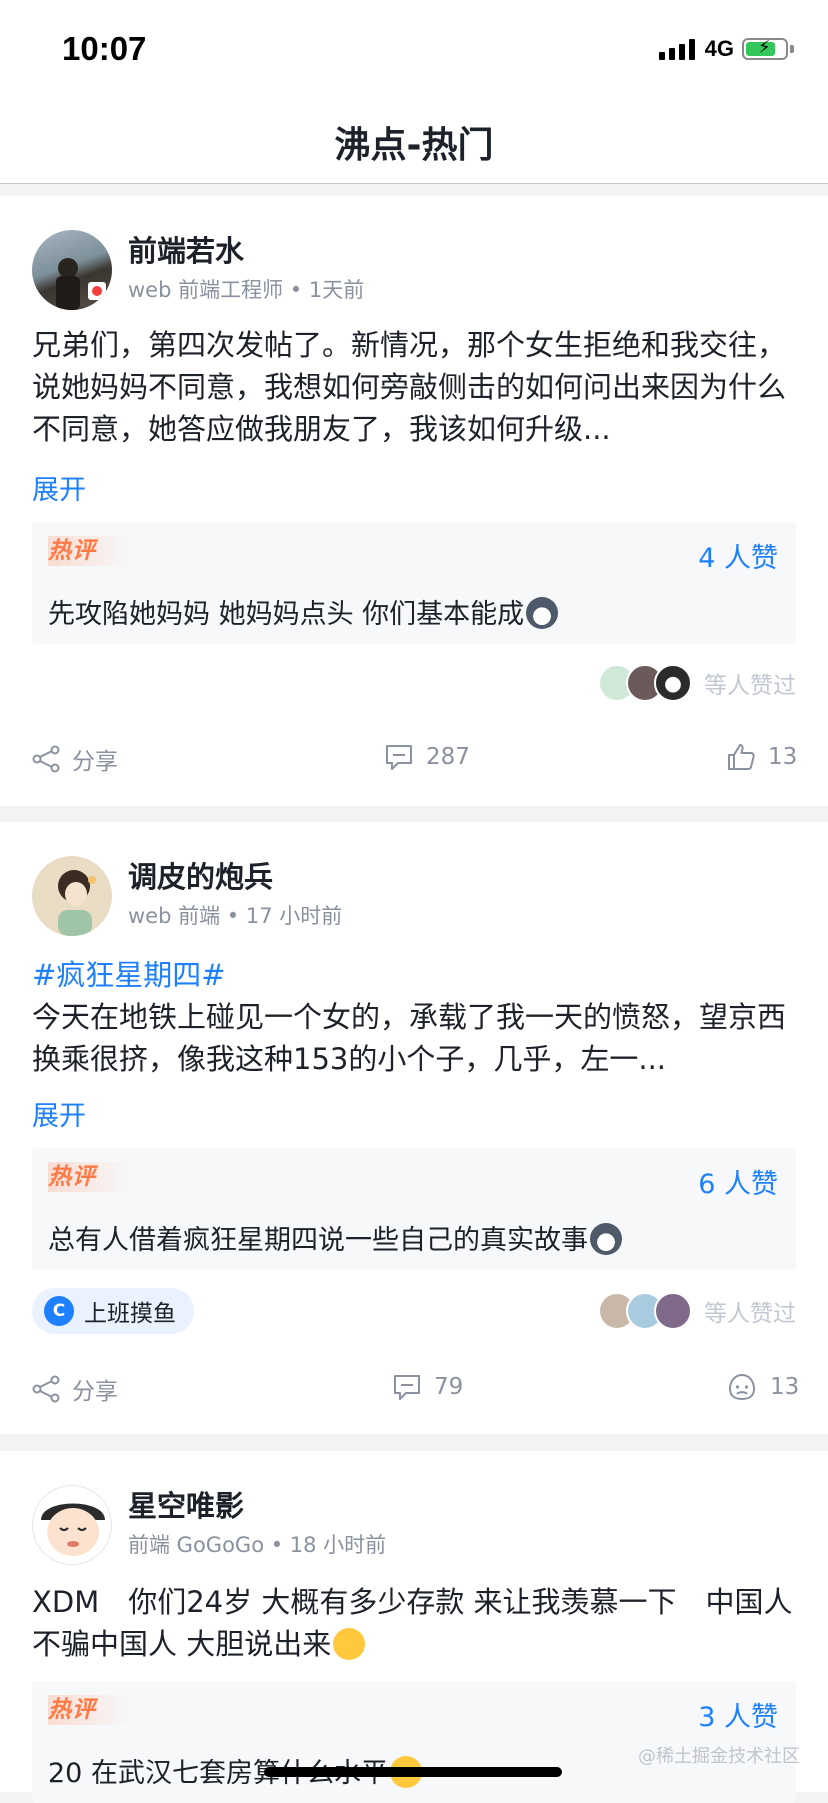 The image size is (828, 1803). Describe the element at coordinates (413, 1772) in the screenshot. I see `home-indicator` at that location.